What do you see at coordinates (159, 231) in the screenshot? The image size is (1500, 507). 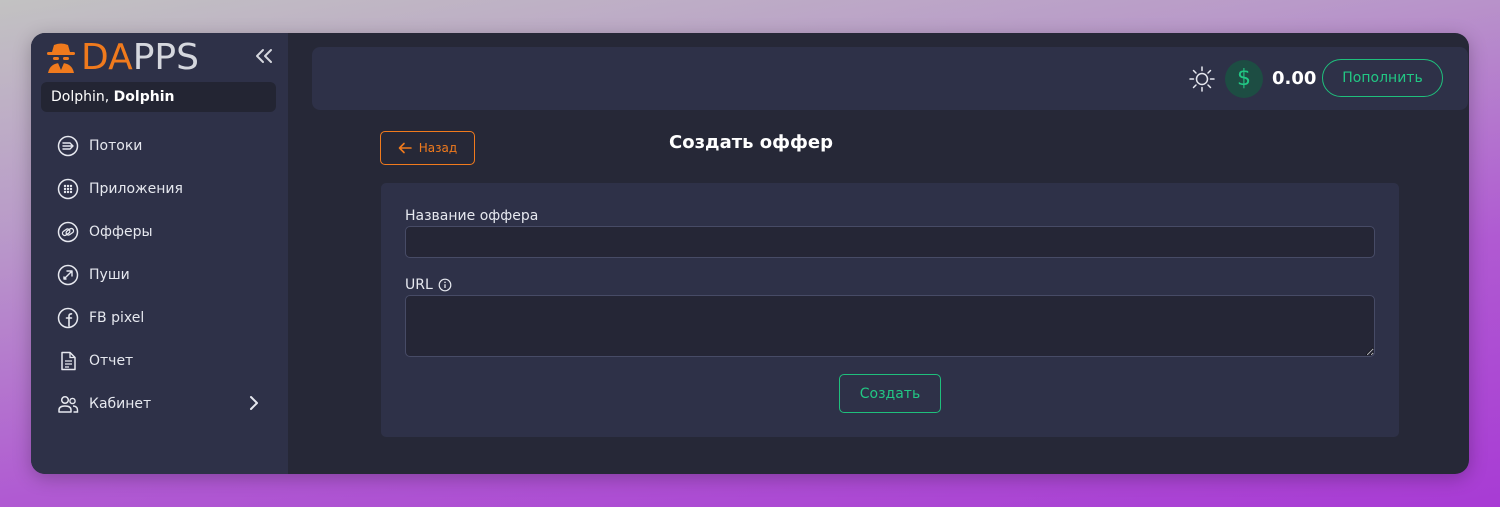 I see `sidebar-item-offers: Офферы` at bounding box center [159, 231].